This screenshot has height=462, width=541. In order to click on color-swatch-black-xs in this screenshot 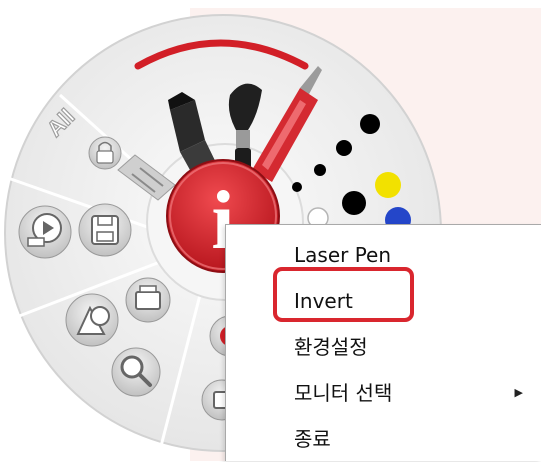, I will do `click(297, 187)`.